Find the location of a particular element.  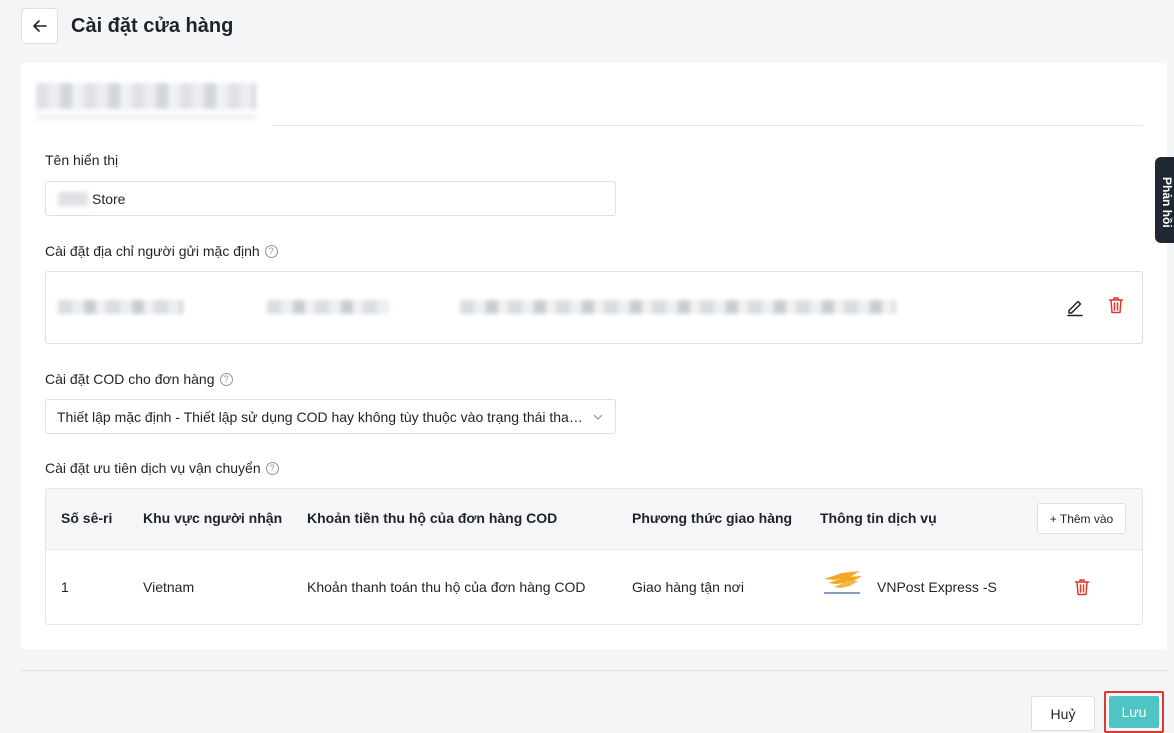

arrow-left-icon is located at coordinates (39, 26).